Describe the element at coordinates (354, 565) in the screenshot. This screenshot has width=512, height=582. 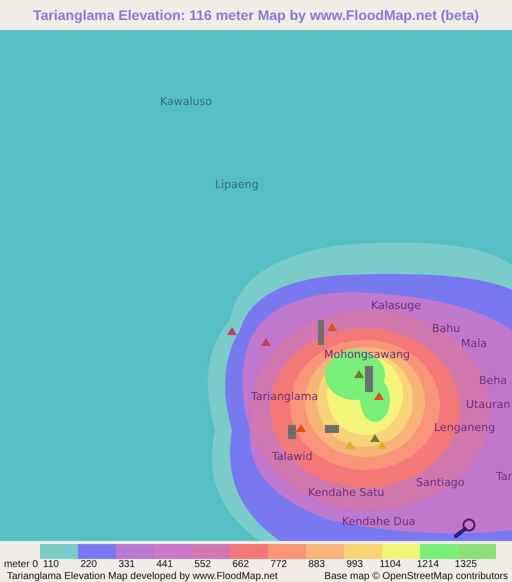
I see `legend-tick-label: 993` at that location.